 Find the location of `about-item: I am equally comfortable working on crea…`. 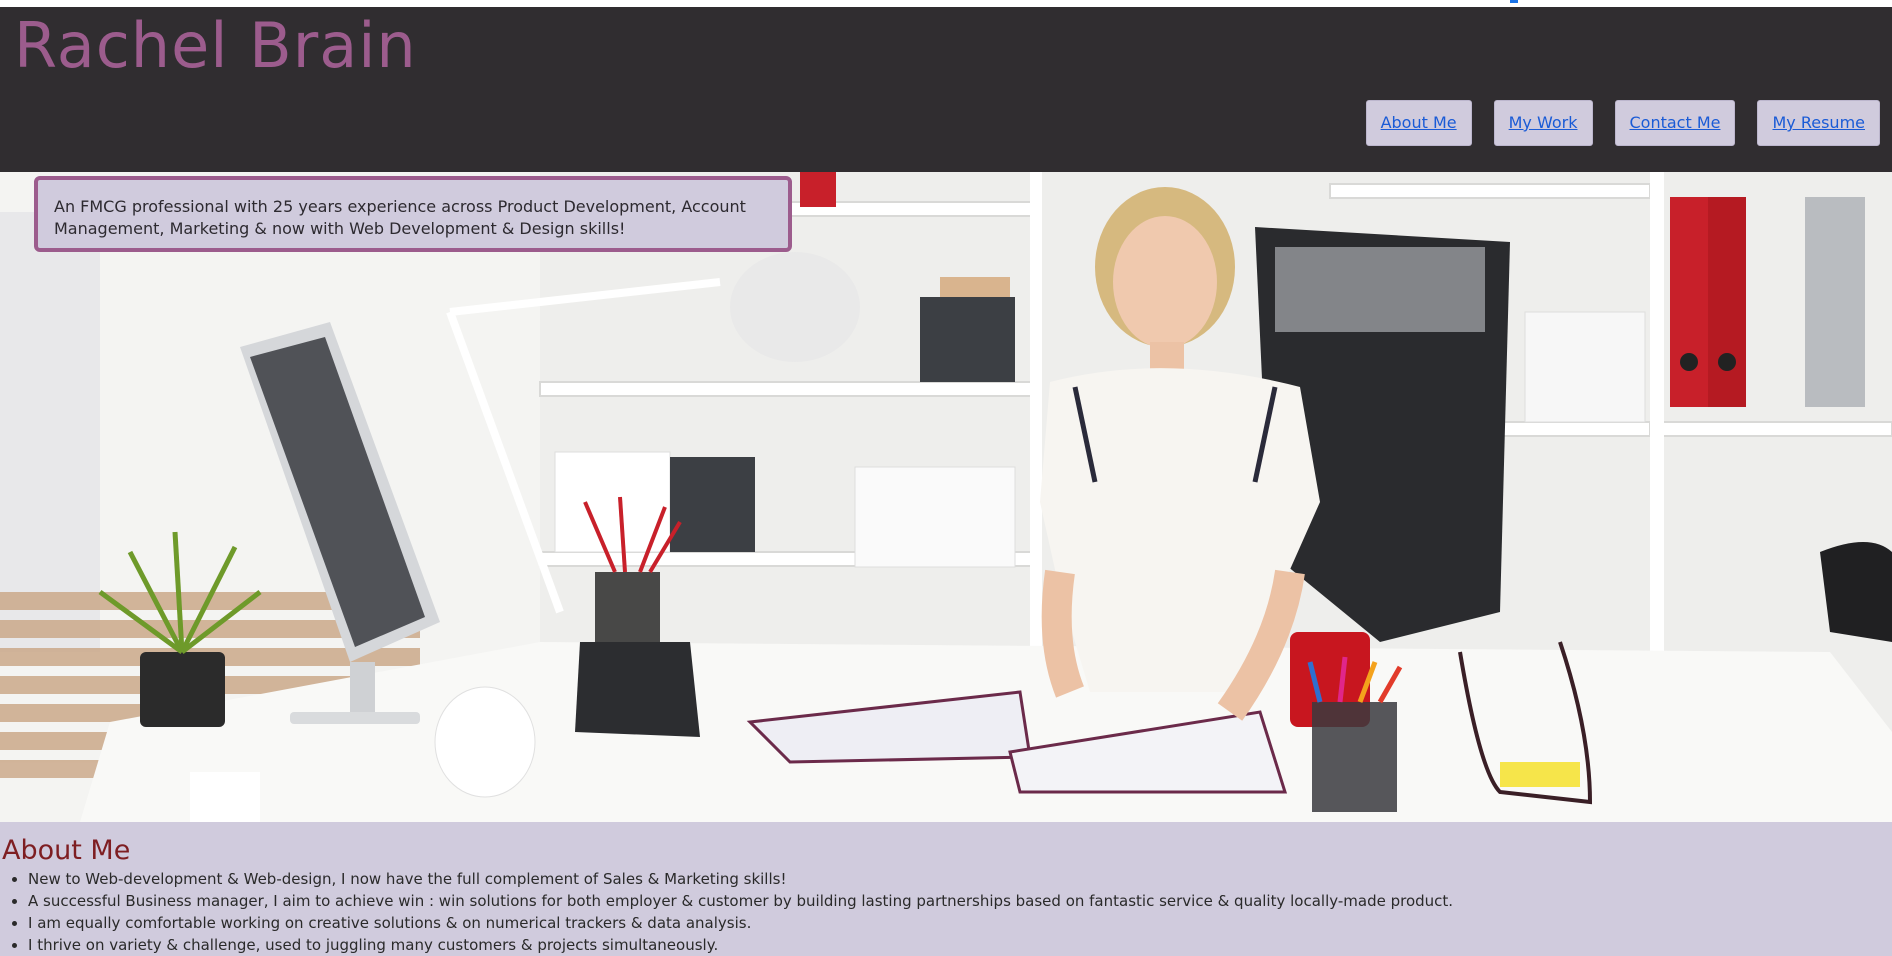

about-item: I am equally comfortable working on crea… is located at coordinates (960, 923).